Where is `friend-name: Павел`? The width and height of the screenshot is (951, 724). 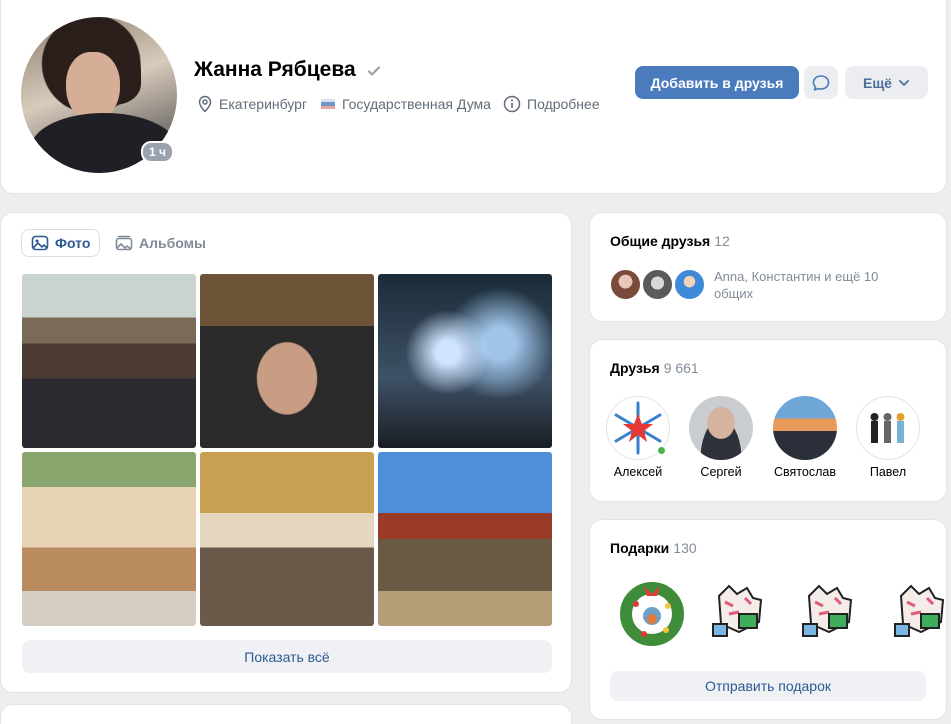
friend-name: Павел is located at coordinates (888, 472).